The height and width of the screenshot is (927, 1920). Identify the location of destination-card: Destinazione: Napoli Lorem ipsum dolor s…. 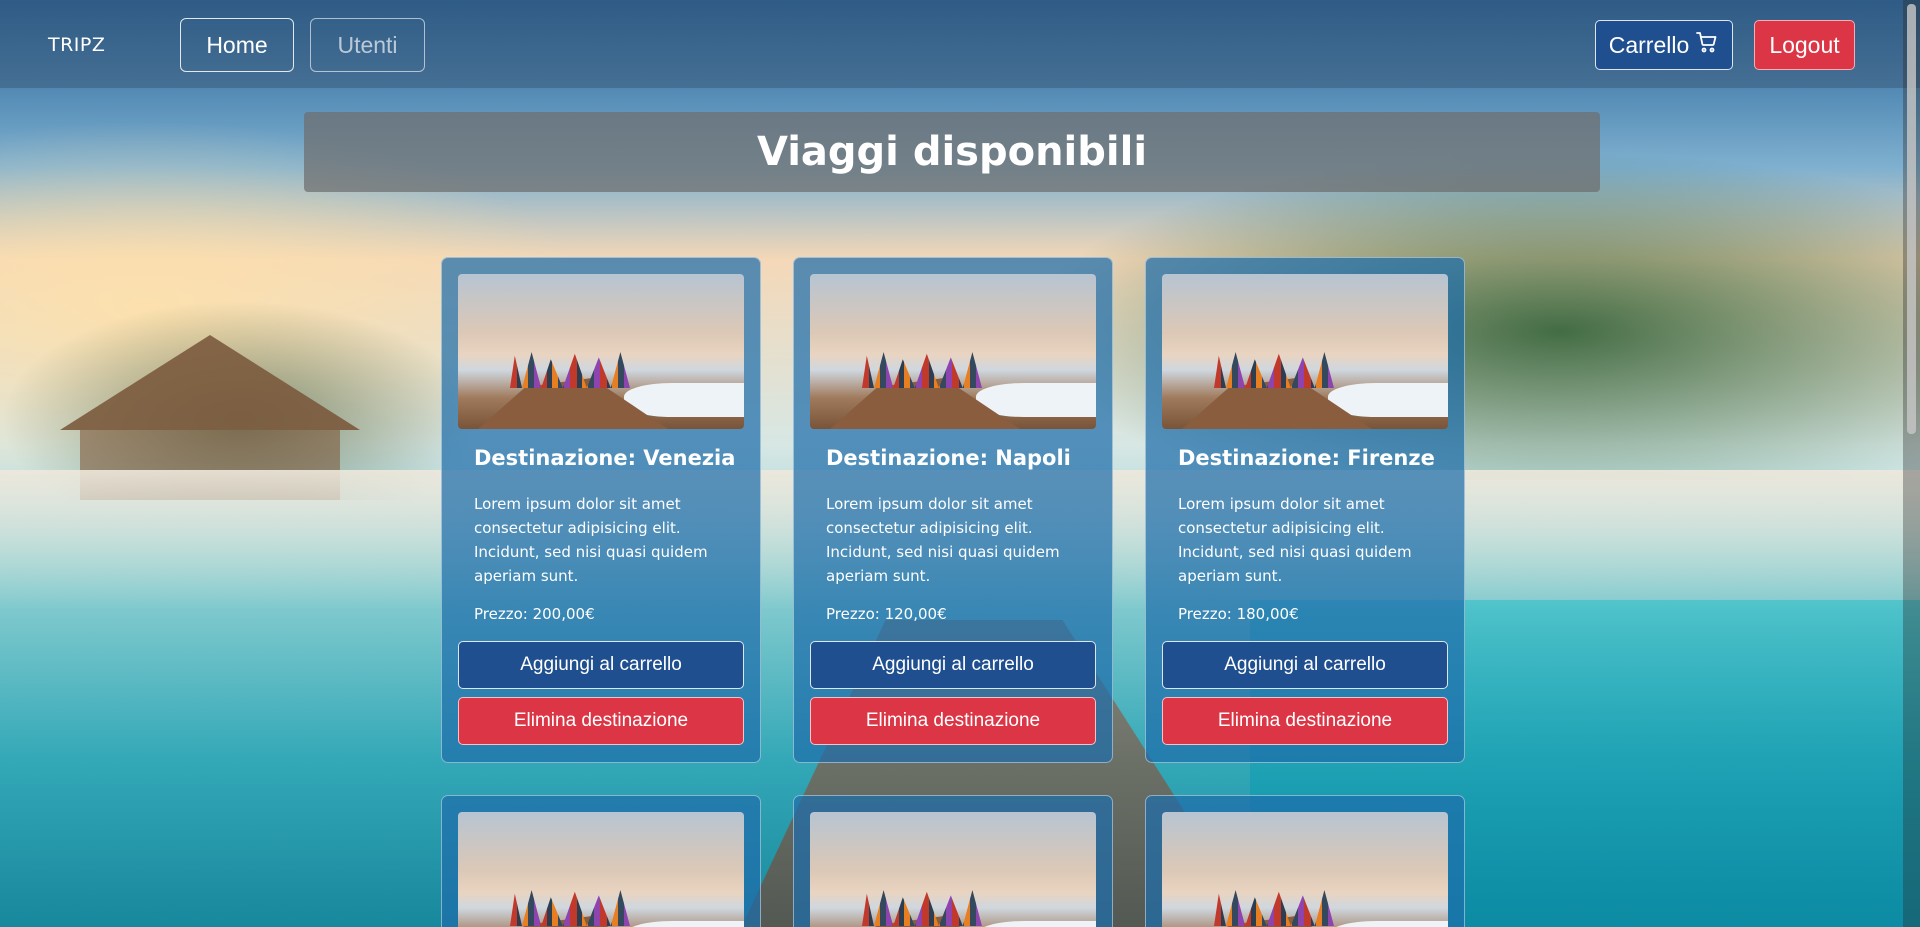
(953, 510).